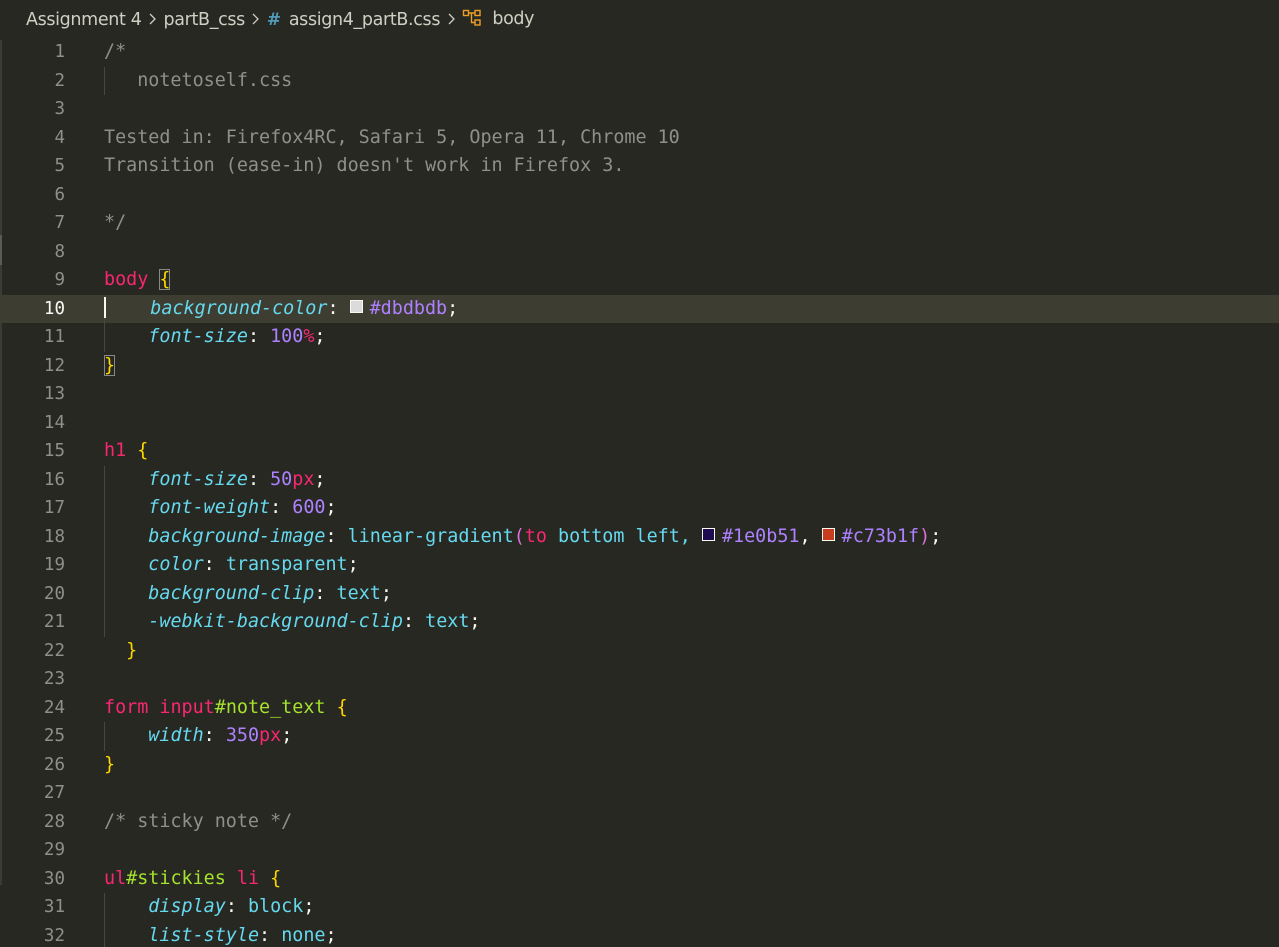 This screenshot has height=947, width=1279. What do you see at coordinates (198, 821) in the screenshot?
I see `code-token: /* sticky note */` at bounding box center [198, 821].